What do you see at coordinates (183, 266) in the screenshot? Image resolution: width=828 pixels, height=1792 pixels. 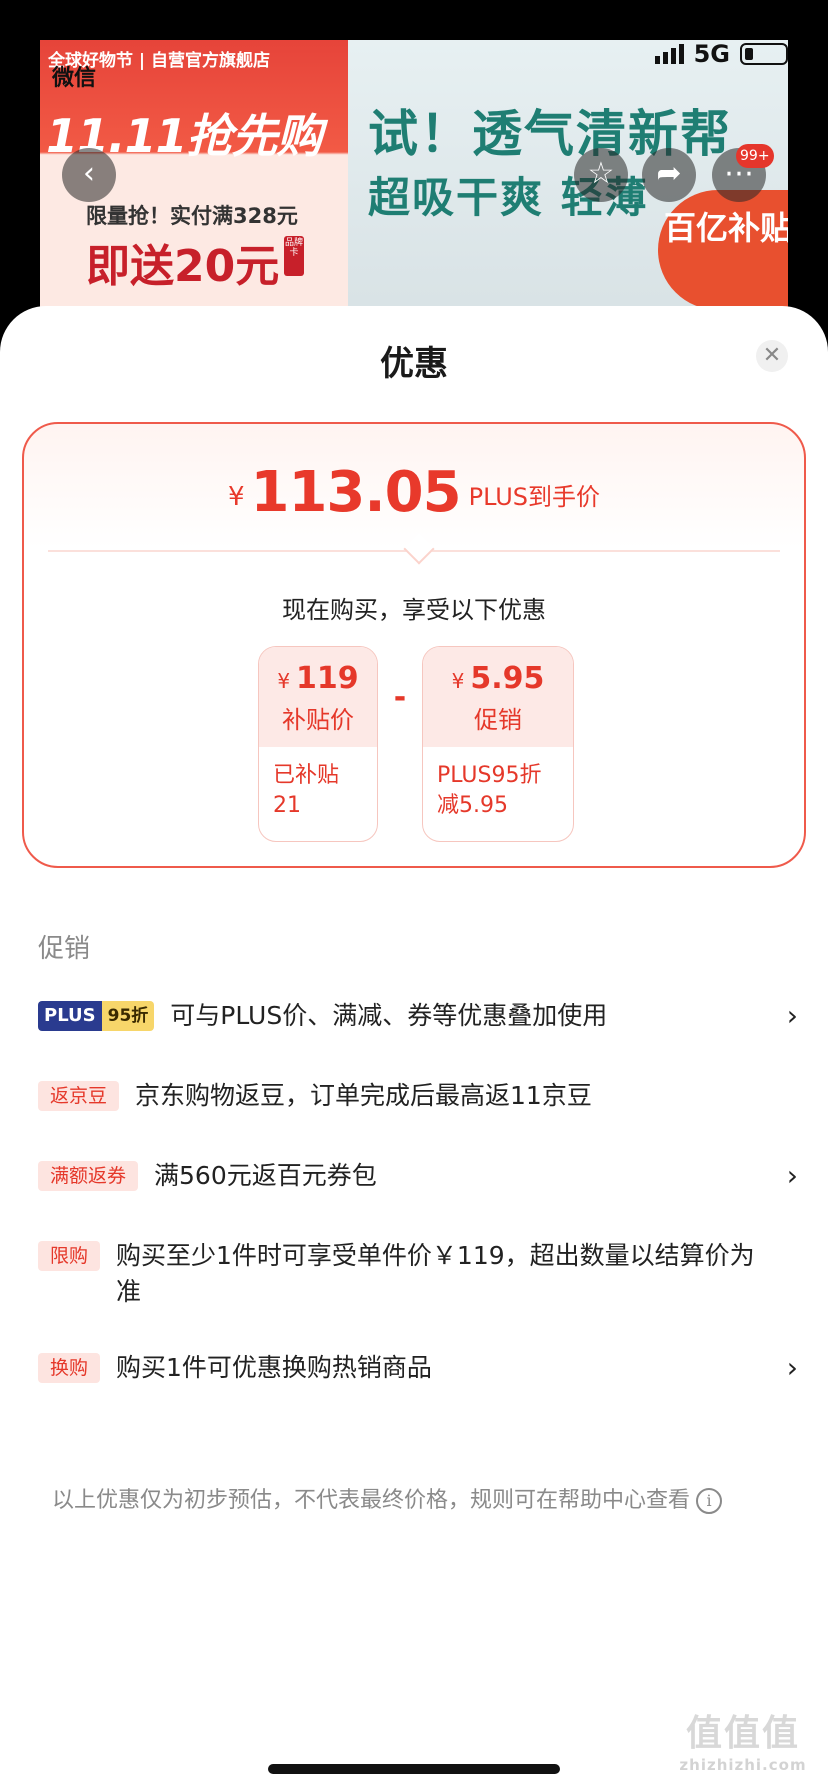 I see `gift-text: 即送20元` at bounding box center [183, 266].